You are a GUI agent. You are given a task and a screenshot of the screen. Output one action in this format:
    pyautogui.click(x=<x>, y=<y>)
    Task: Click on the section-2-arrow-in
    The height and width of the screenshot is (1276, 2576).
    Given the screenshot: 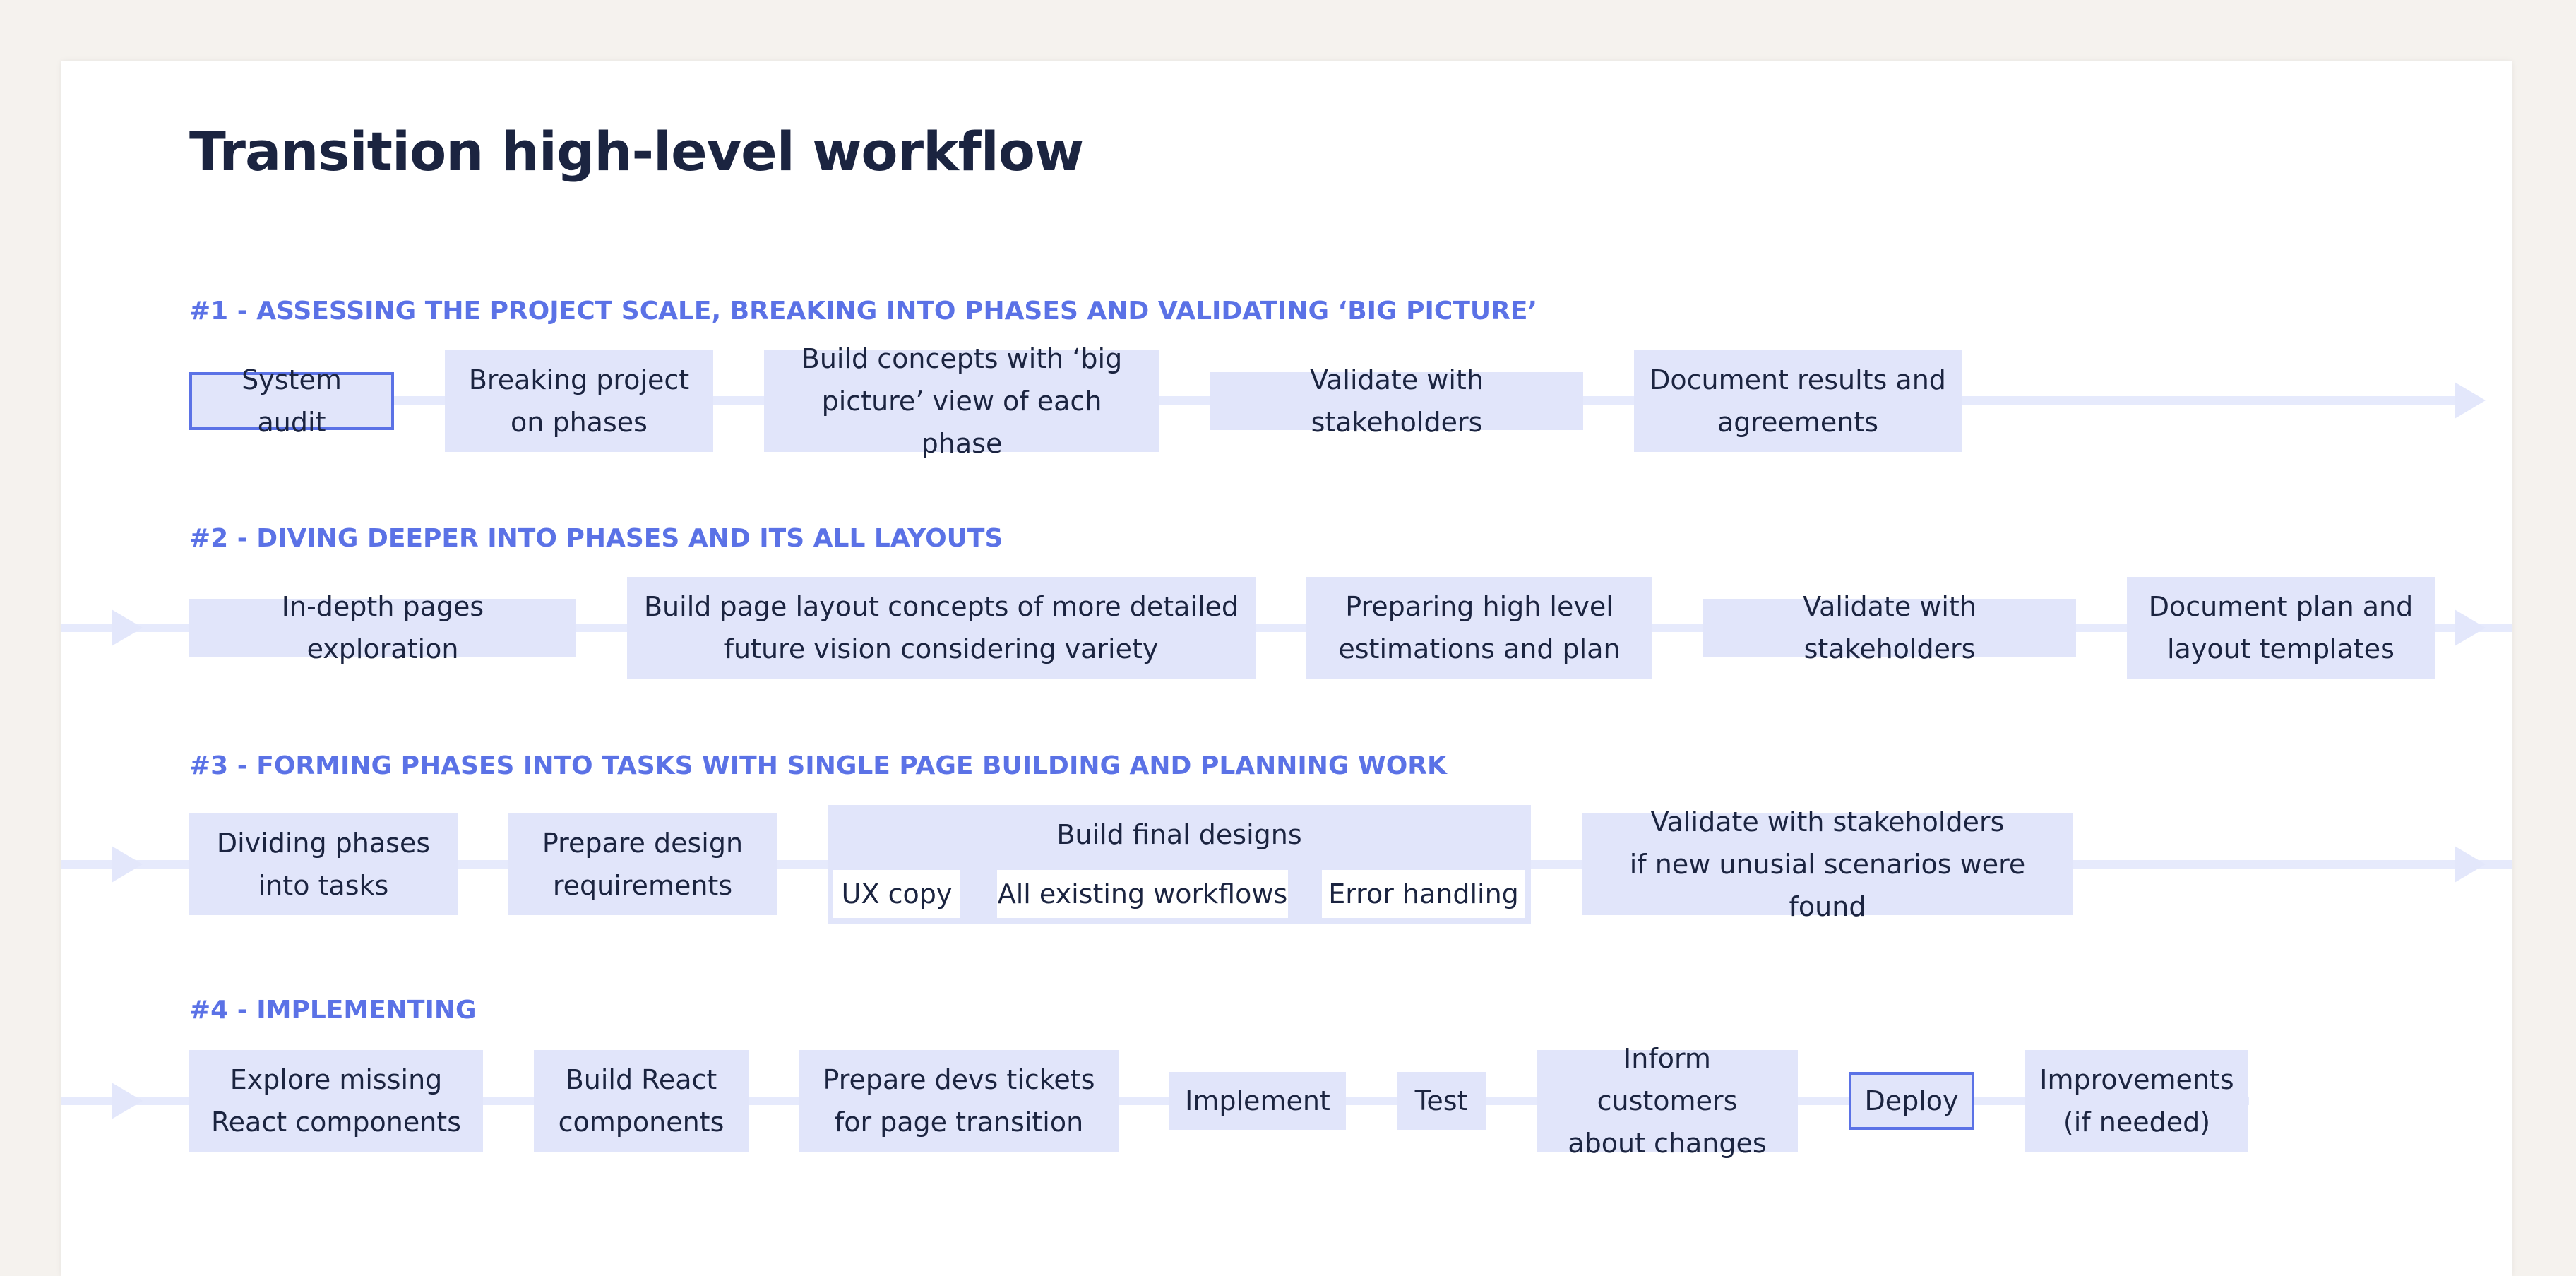 What is the action you would take?
    pyautogui.click(x=127, y=627)
    